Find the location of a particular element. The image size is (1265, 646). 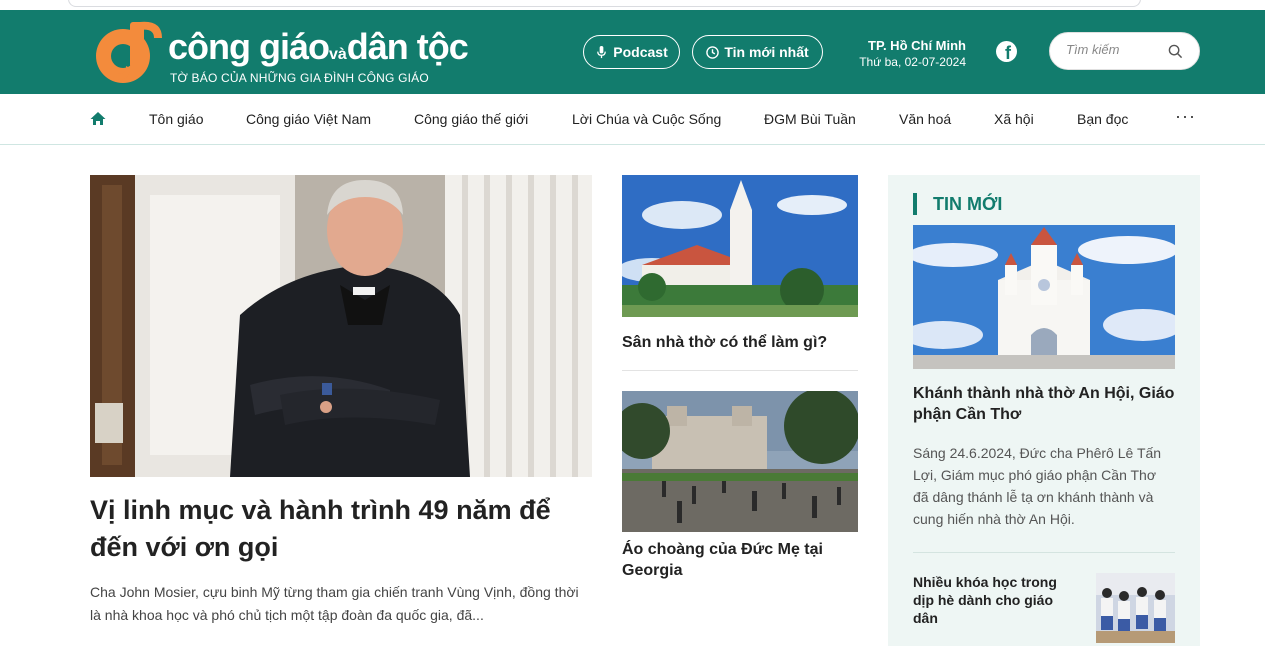

search-box is located at coordinates (1124, 51).